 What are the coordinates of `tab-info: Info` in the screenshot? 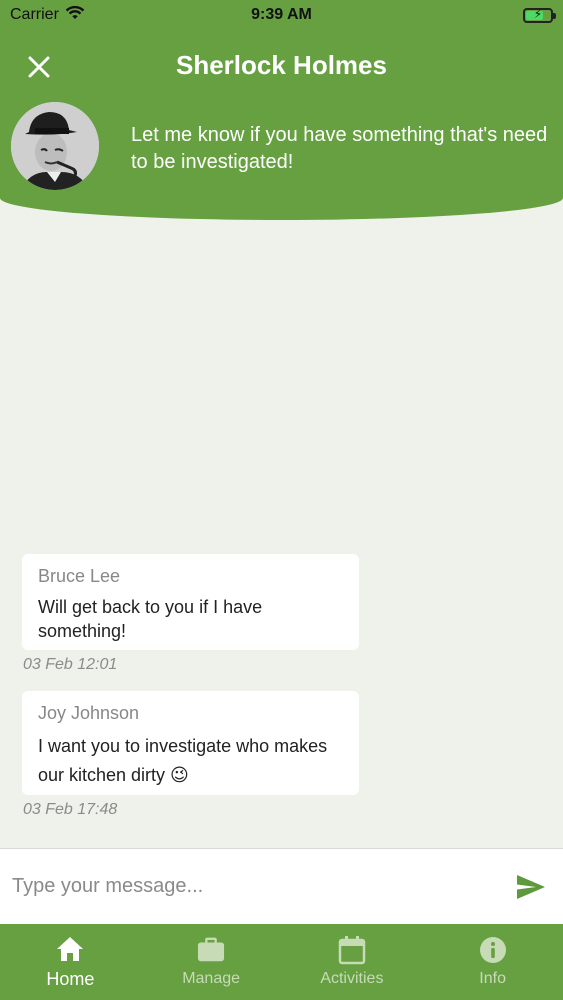 It's located at (492, 962).